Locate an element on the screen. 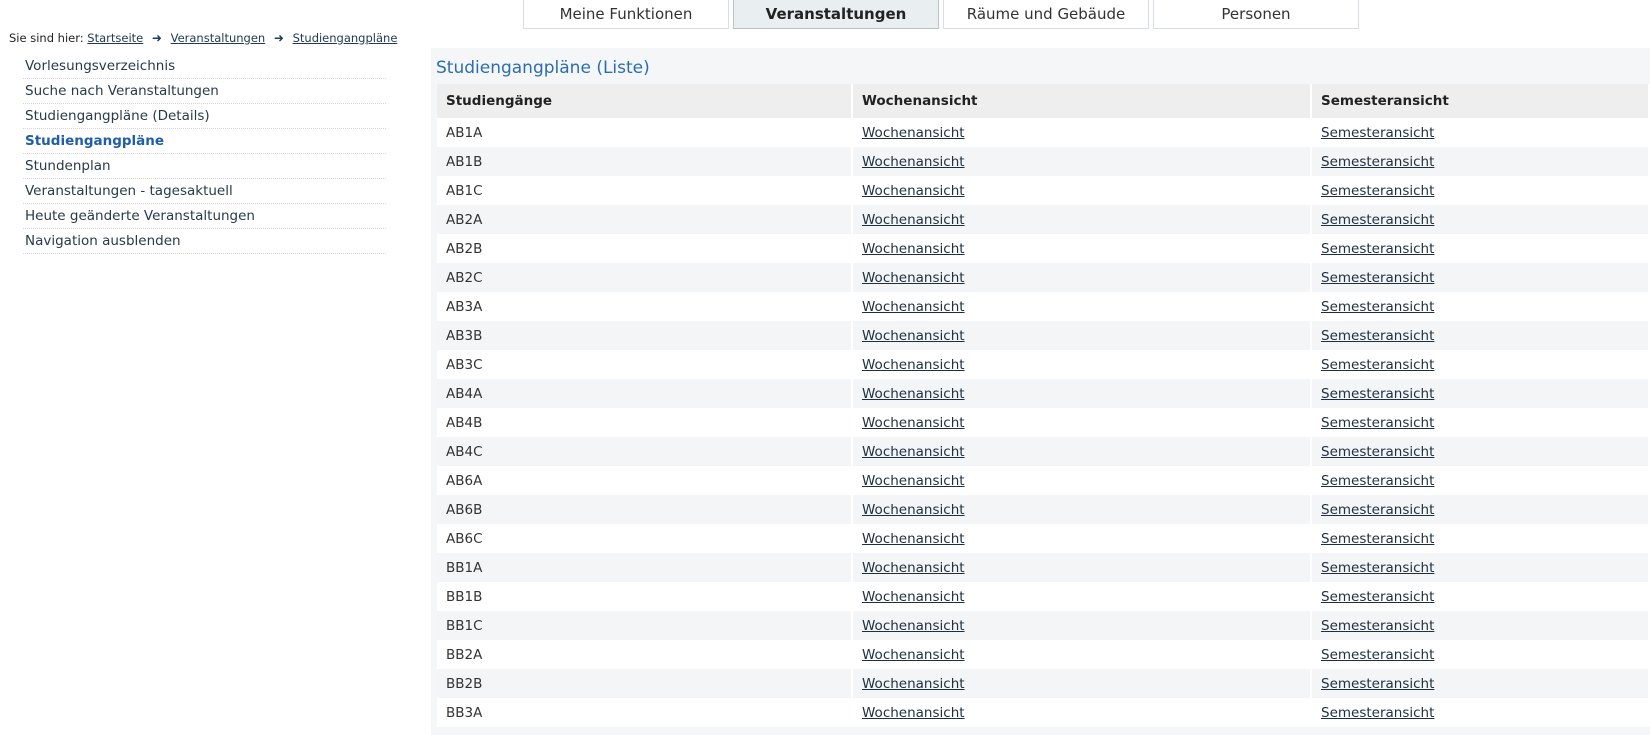 Image resolution: width=1650 pixels, height=735 pixels. program-cell: AB1A is located at coordinates (645, 132).